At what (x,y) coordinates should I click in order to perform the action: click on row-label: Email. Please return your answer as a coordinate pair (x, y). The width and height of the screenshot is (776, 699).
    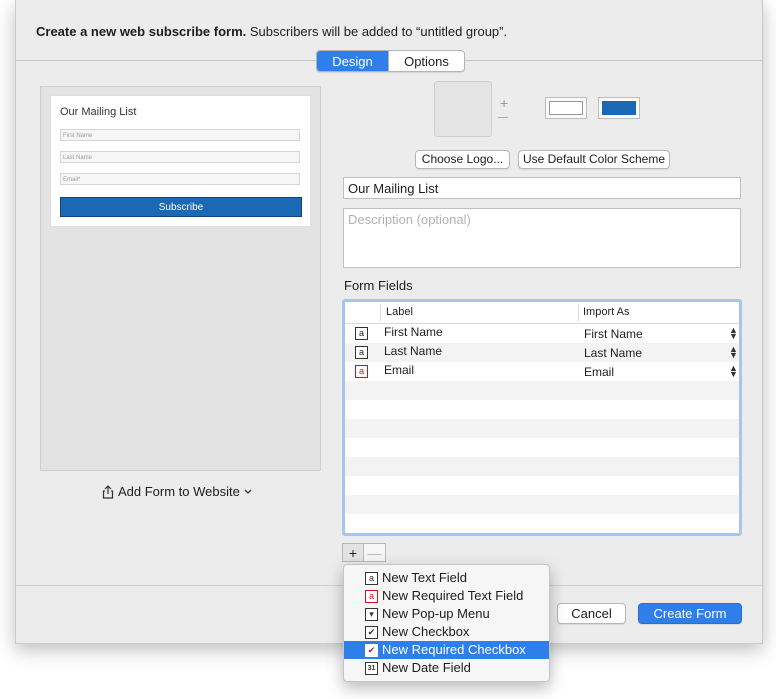
    Looking at the image, I should click on (399, 370).